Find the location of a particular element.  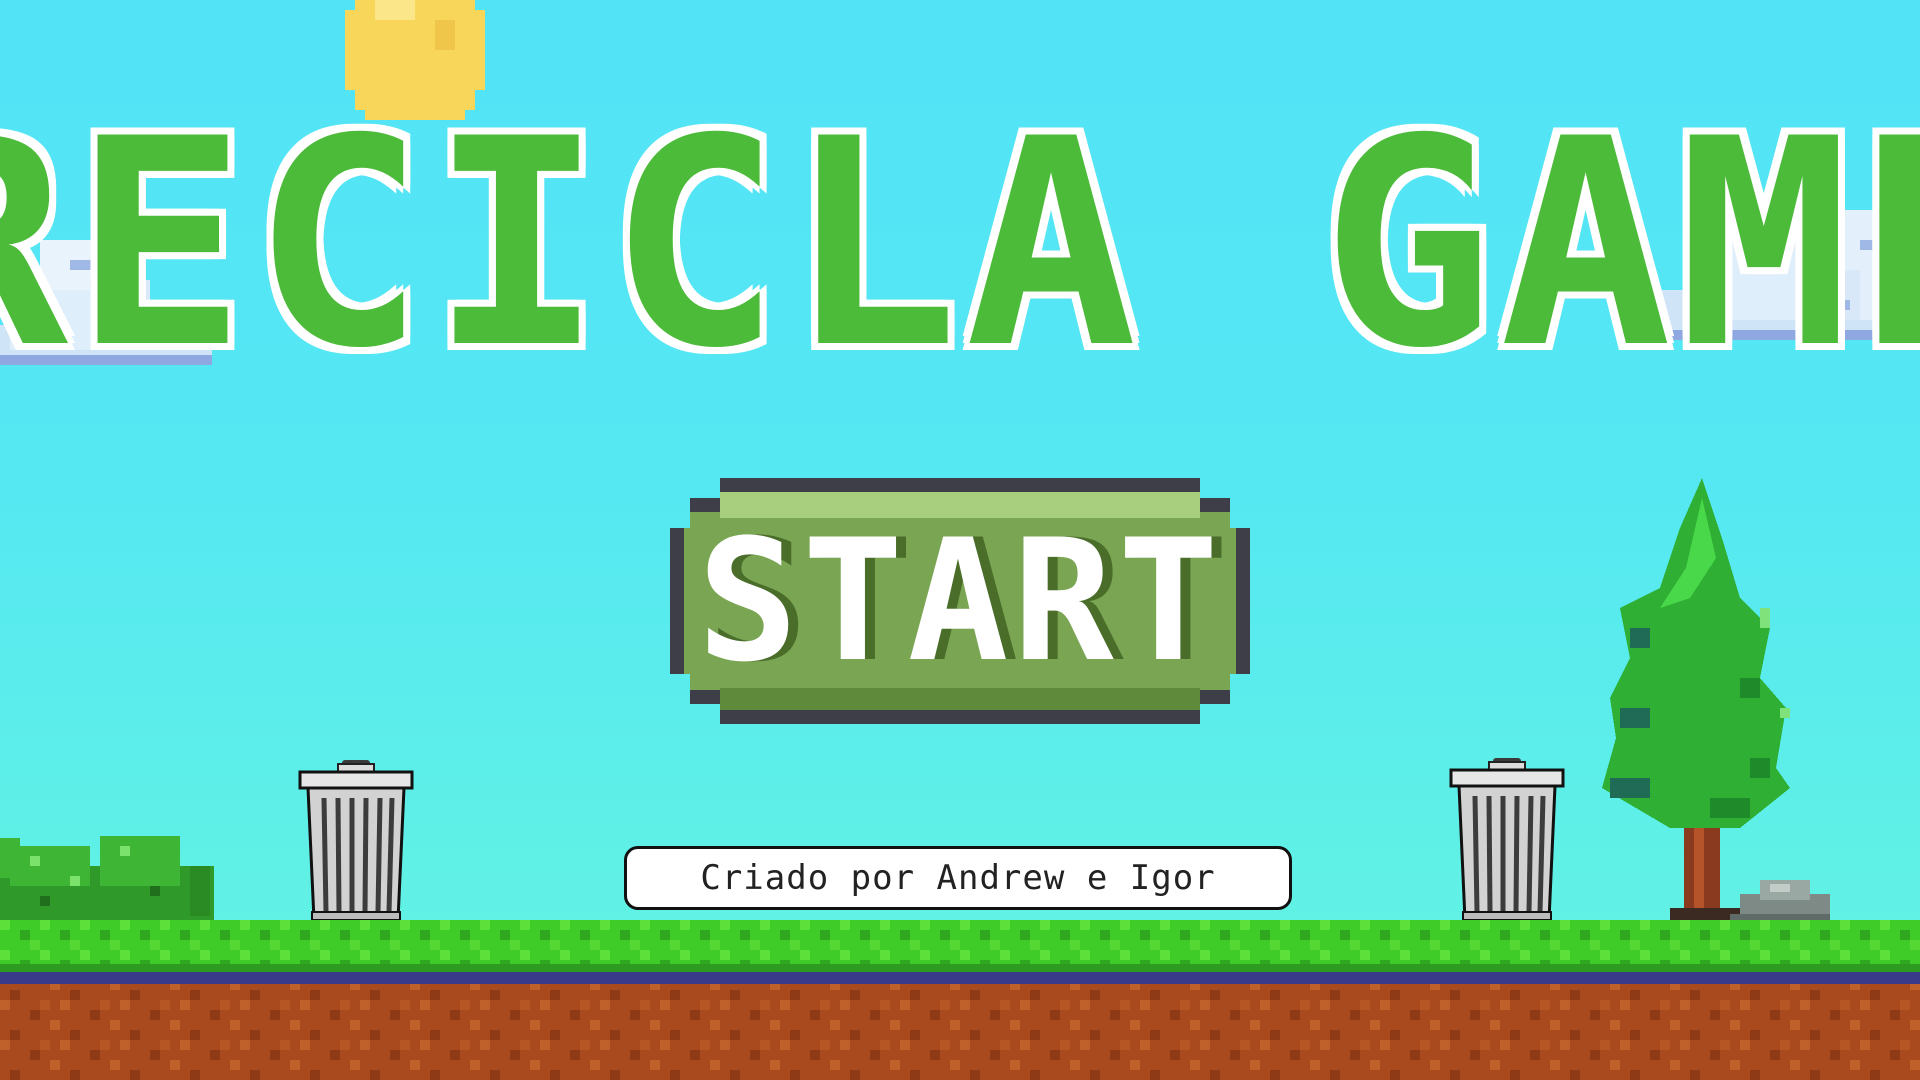

credits-box: Criado por Andrew e Igor is located at coordinates (958, 878).